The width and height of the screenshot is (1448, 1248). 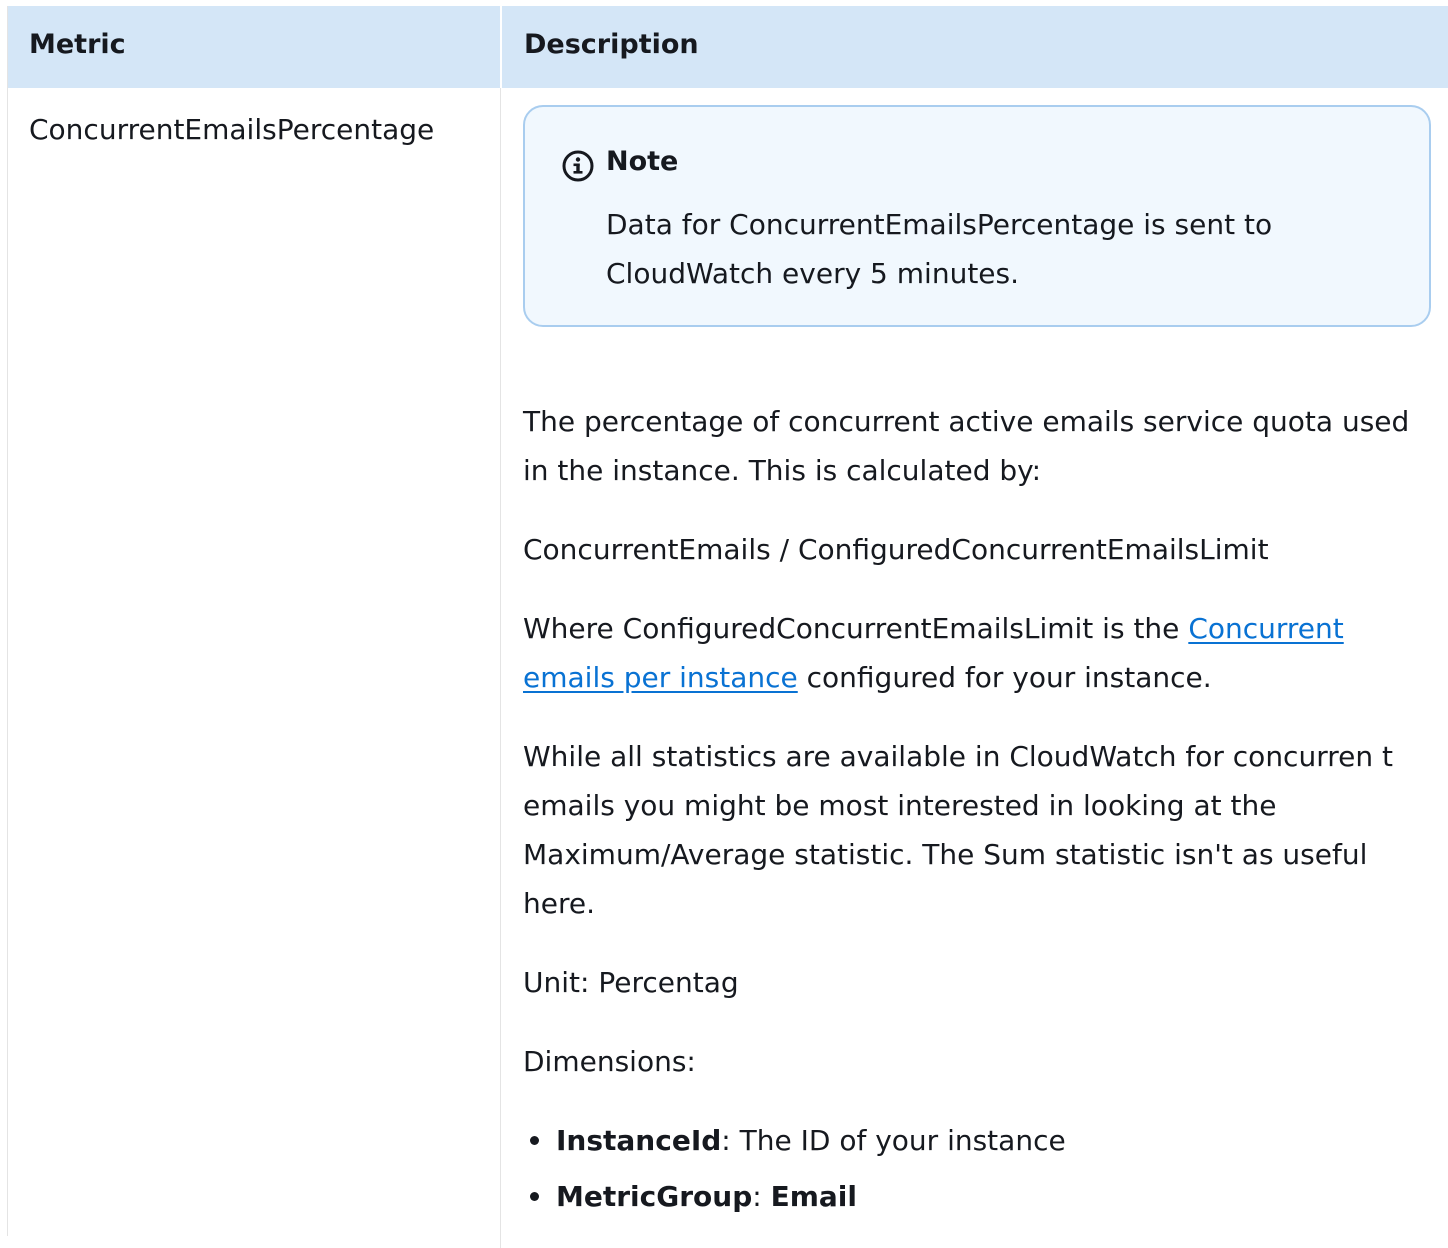 What do you see at coordinates (578, 166) in the screenshot?
I see `info-icon` at bounding box center [578, 166].